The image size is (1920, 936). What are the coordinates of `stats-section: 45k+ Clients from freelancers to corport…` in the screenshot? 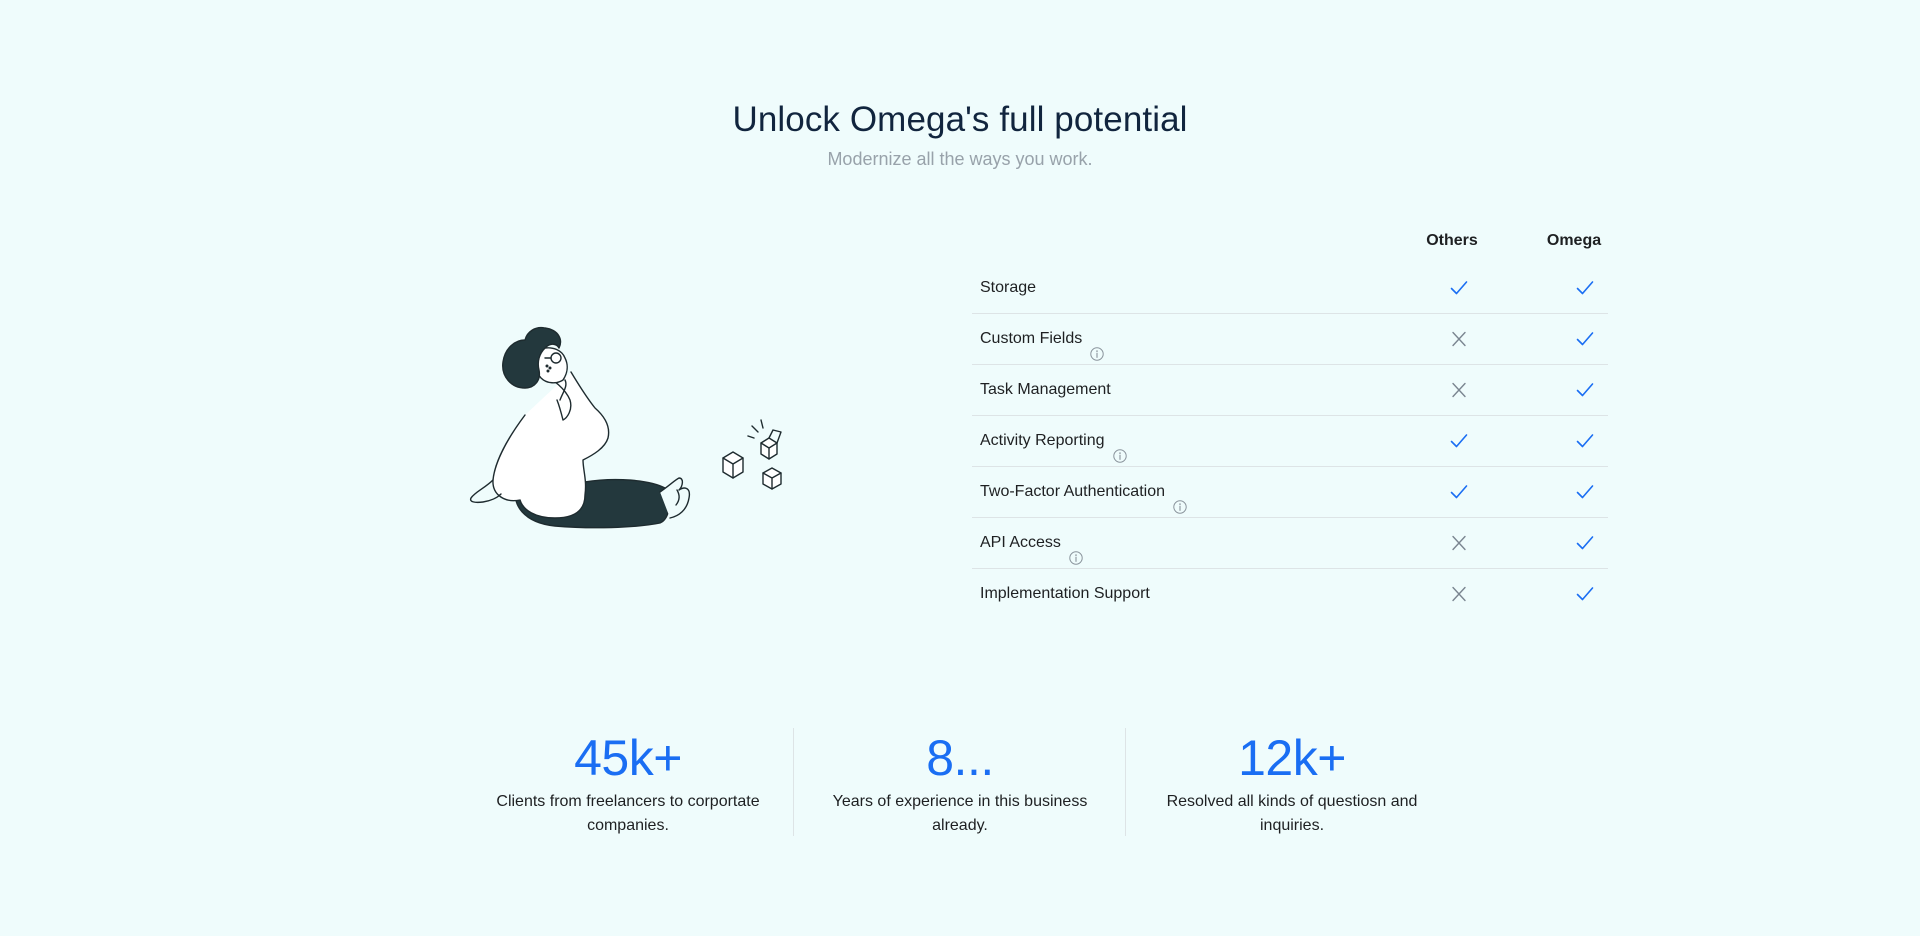 It's located at (960, 783).